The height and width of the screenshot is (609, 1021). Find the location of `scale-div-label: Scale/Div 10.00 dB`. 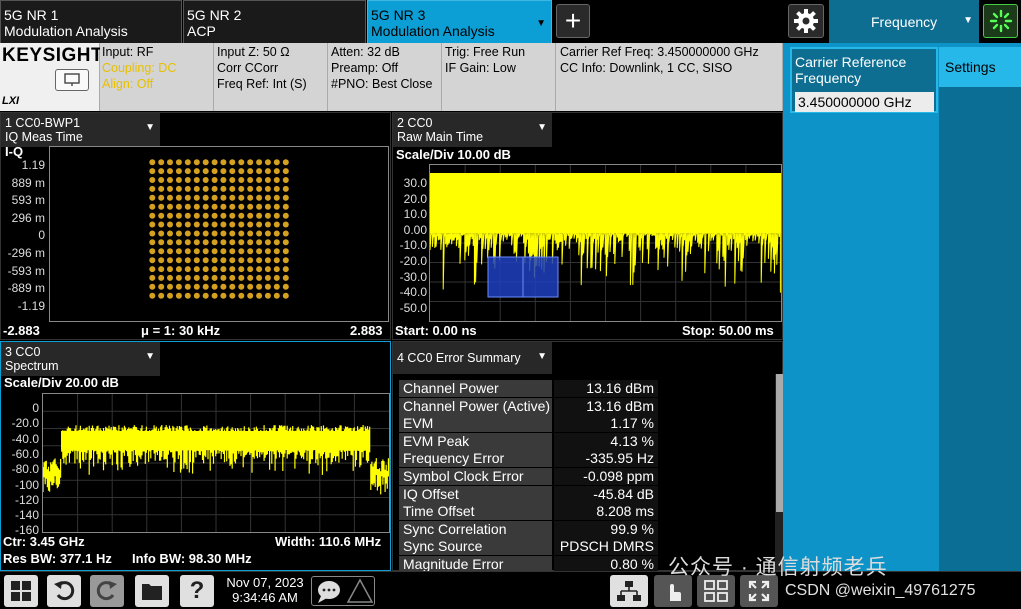

scale-div-label: Scale/Div 10.00 dB is located at coordinates (453, 154).